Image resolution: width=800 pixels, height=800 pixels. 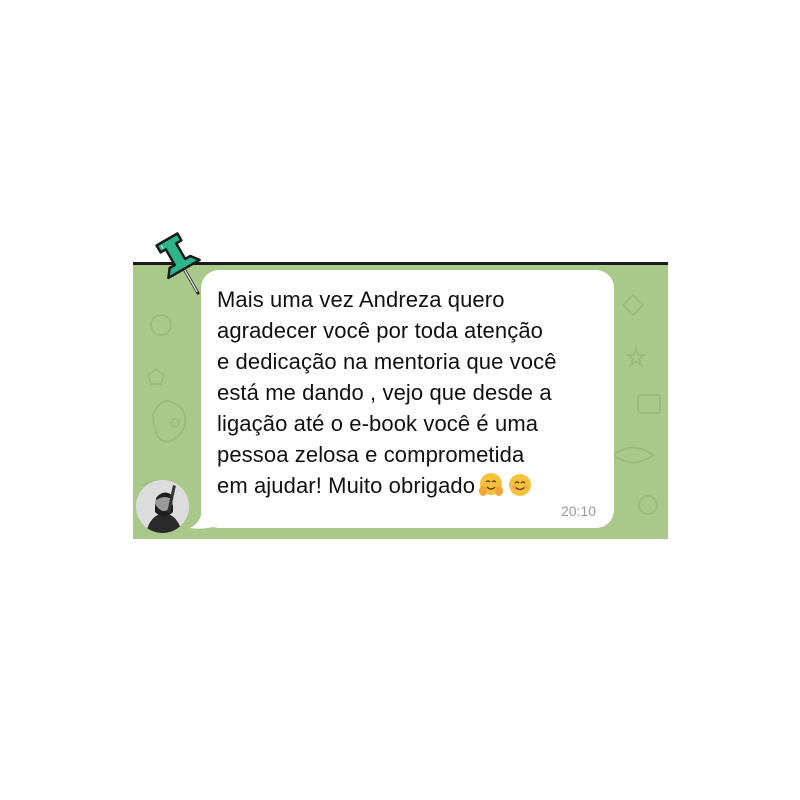 What do you see at coordinates (387, 361) in the screenshot?
I see `message-line: e dedicação na mentoria que você` at bounding box center [387, 361].